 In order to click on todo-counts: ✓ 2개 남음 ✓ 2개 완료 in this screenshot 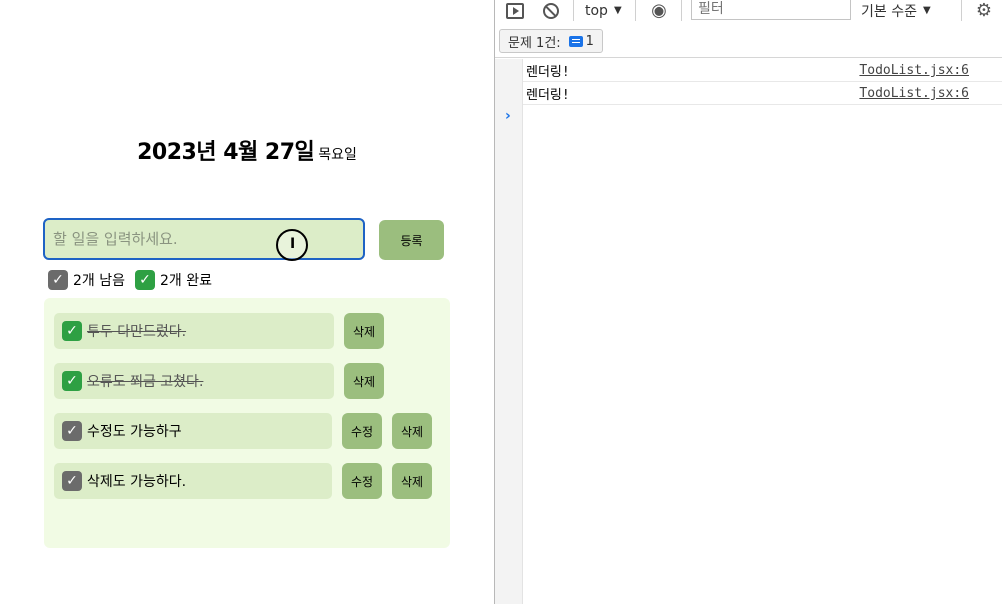, I will do `click(135, 280)`.